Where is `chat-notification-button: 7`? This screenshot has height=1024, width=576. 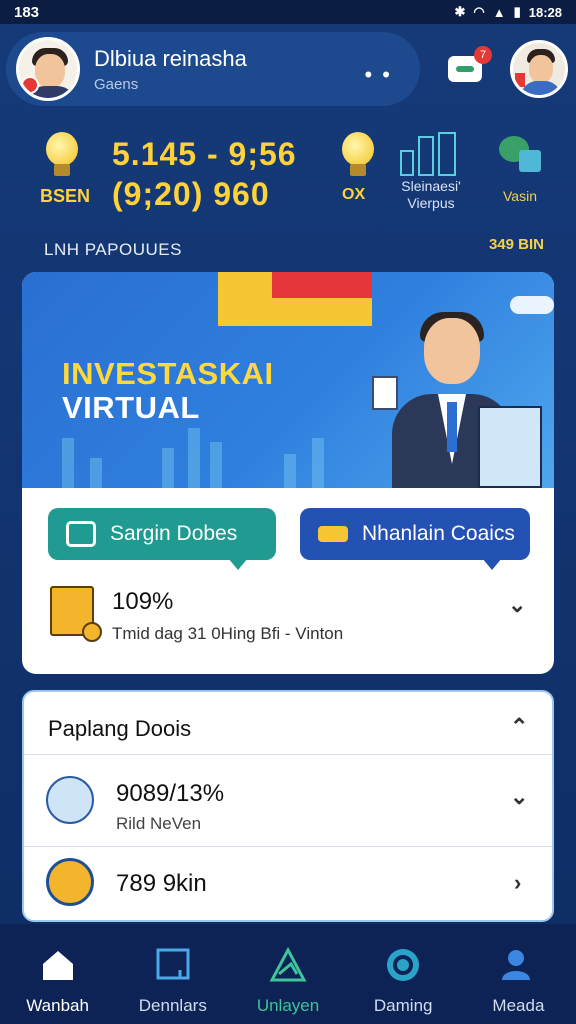
chat-notification-button: 7 is located at coordinates (469, 66).